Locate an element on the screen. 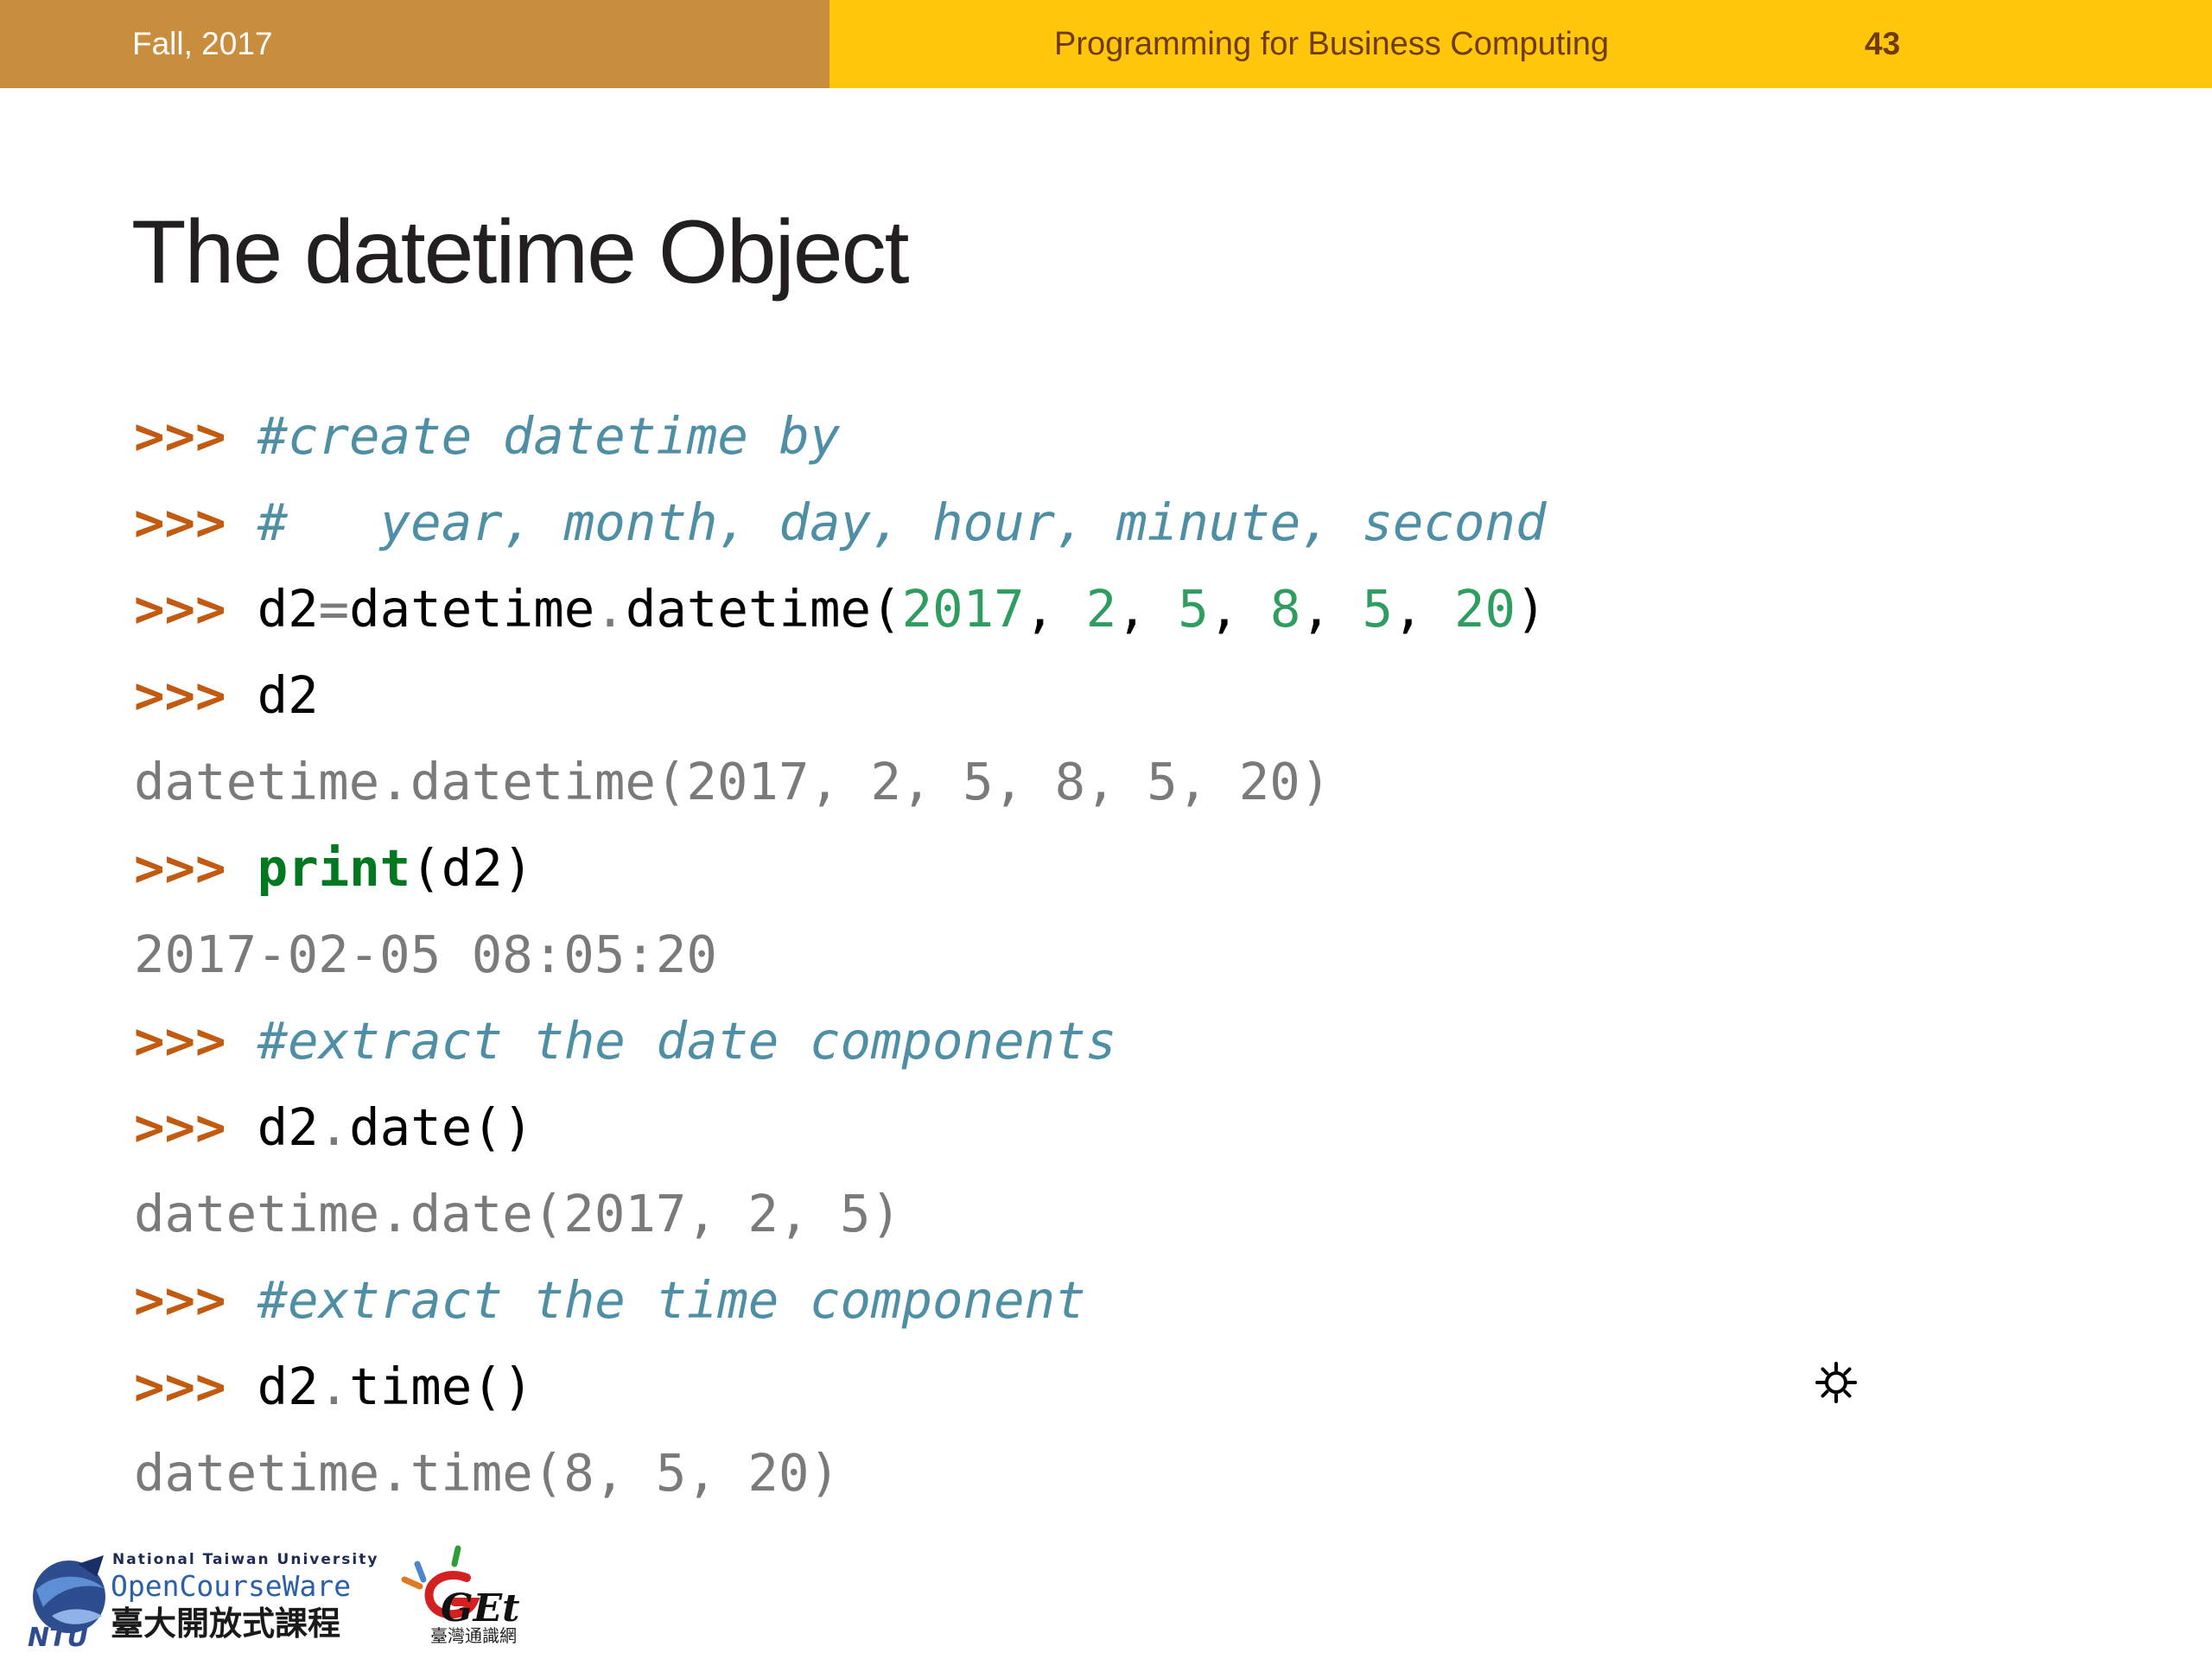 This screenshot has height=1659, width=2212. term-label: Fall, 2017 is located at coordinates (202, 43).